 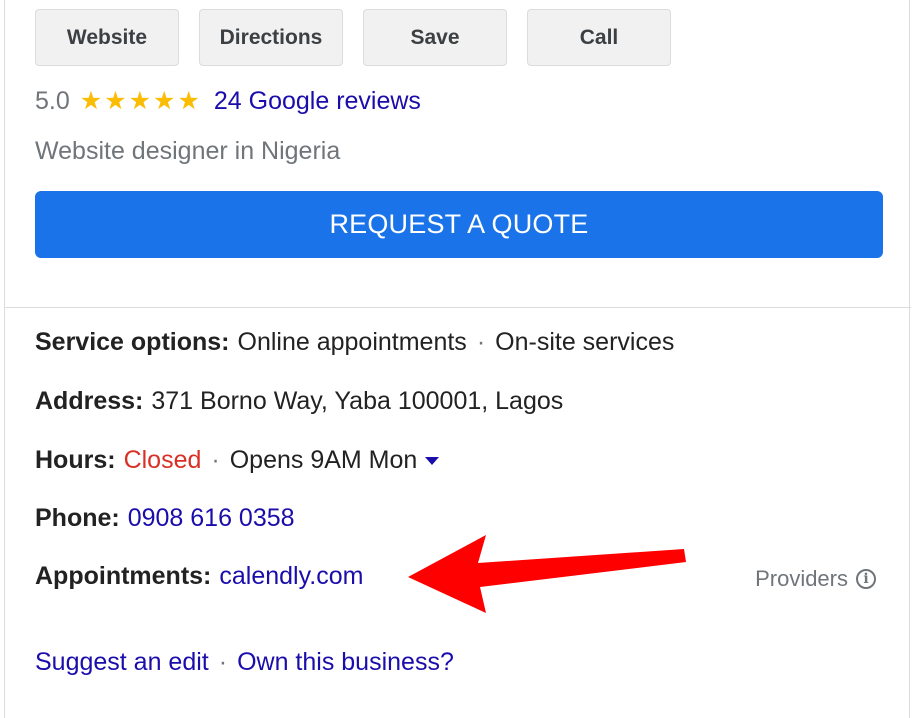 I want to click on arrow-shape, so click(x=547, y=574).